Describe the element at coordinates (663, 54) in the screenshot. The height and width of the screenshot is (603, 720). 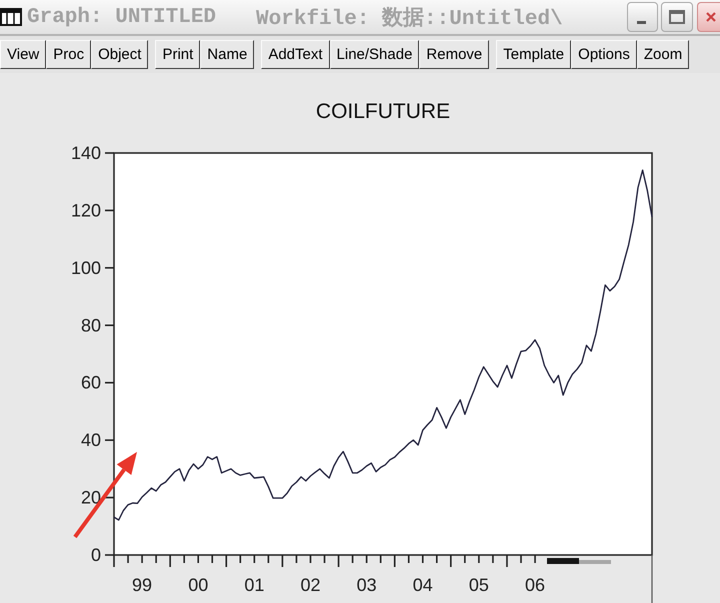
I see `toolbar-button: Zoom` at that location.